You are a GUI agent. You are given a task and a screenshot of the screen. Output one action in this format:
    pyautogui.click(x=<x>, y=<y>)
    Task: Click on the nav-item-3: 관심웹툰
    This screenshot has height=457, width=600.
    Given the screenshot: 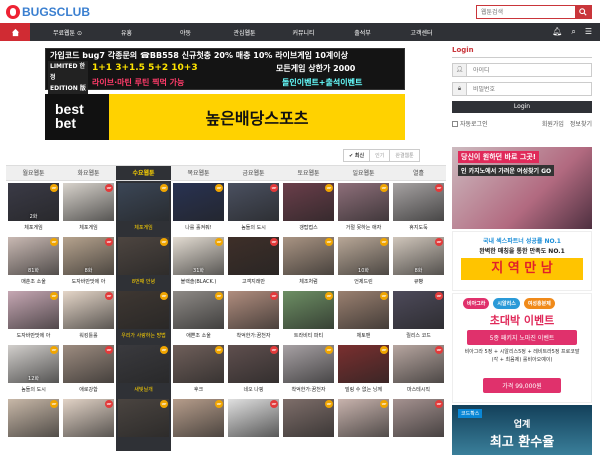 What is the action you would take?
    pyautogui.click(x=244, y=32)
    